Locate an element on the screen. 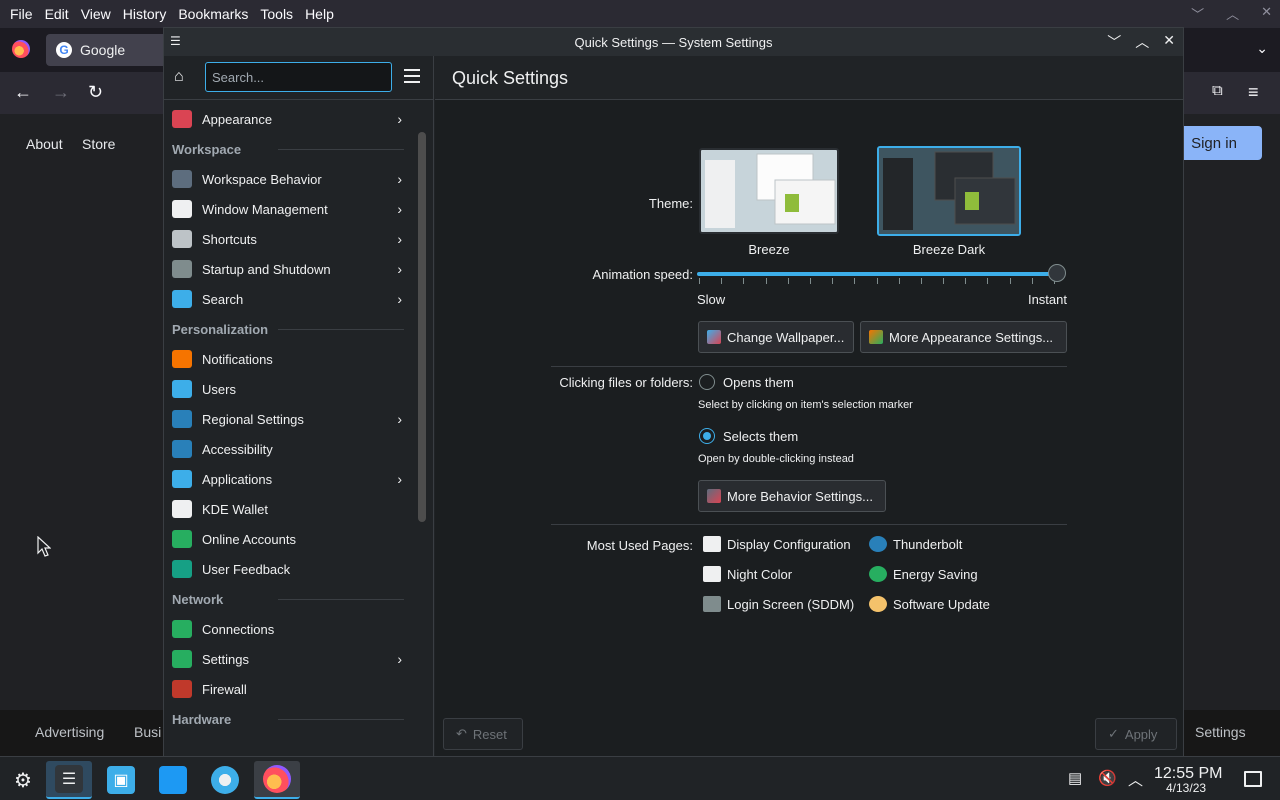  sidebar-item-firewall: Firewall is located at coordinates (288, 689).